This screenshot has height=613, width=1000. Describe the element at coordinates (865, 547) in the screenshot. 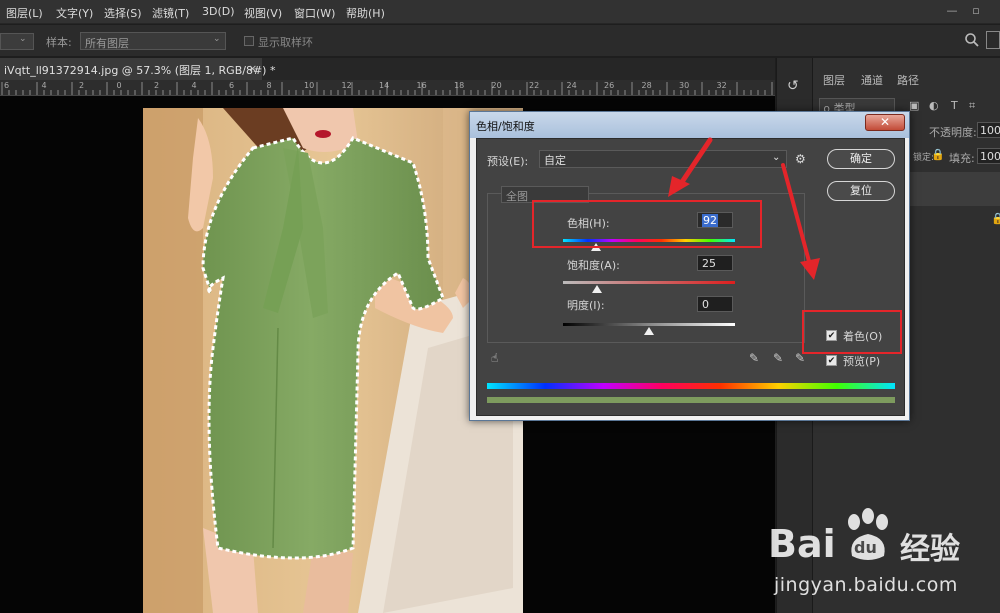

I see `watermark-du: du` at that location.